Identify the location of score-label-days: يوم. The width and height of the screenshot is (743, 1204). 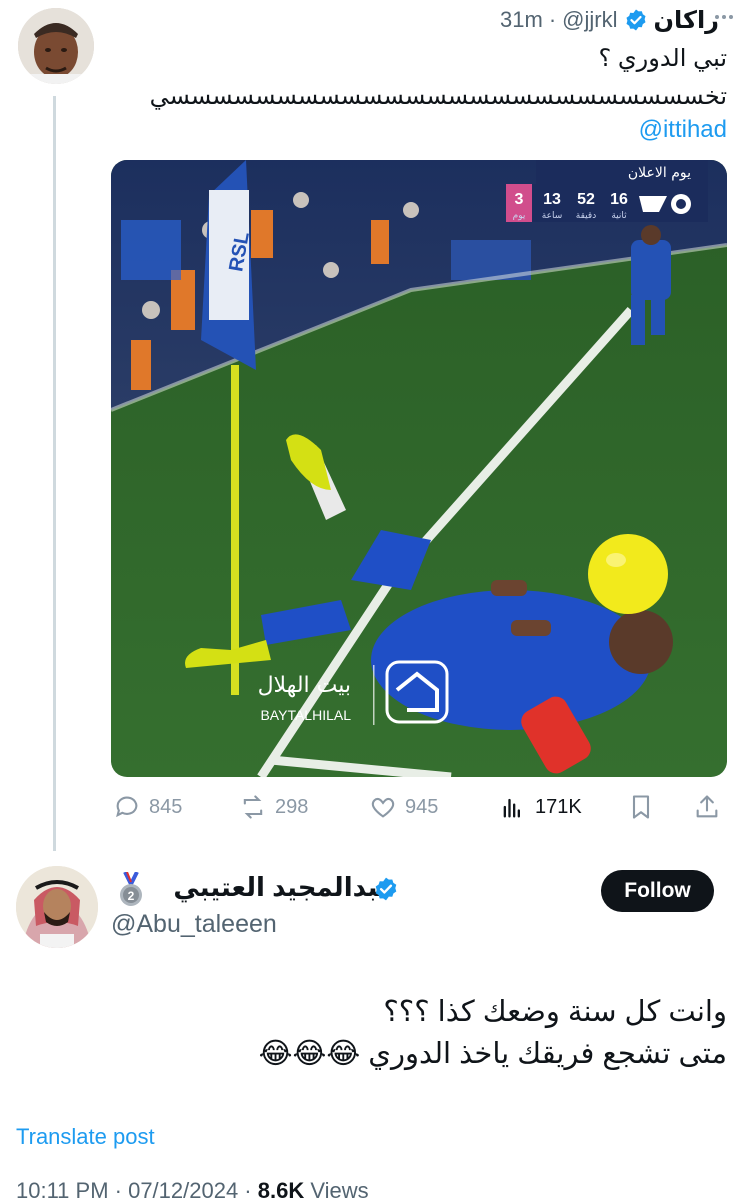
(519, 216).